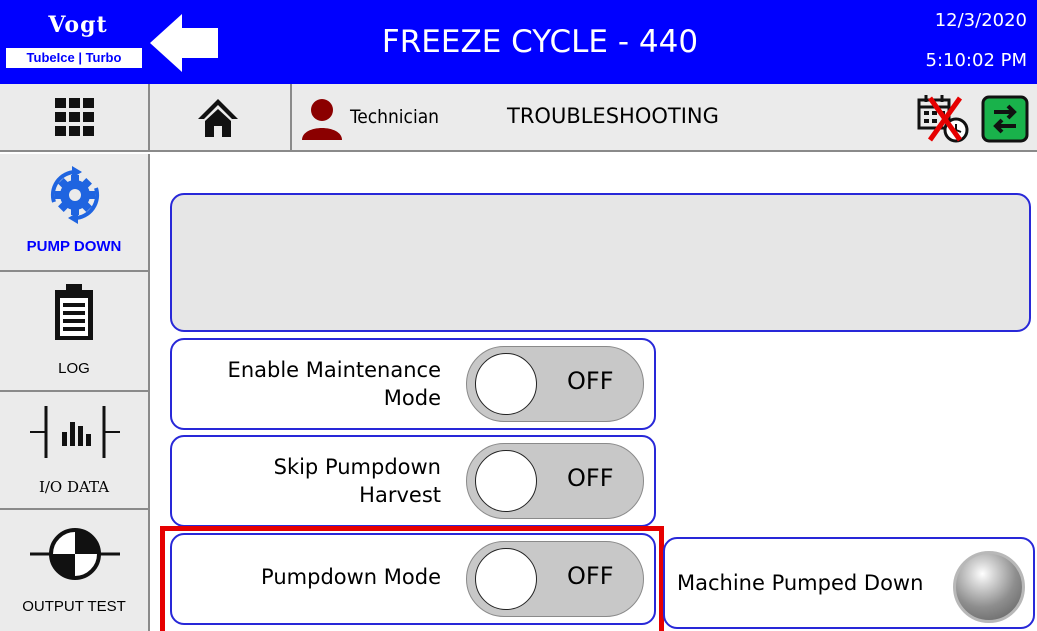 The height and width of the screenshot is (631, 1037). Describe the element at coordinates (357, 467) in the screenshot. I see `skip-pumpdown-label-line1: Skip Pumpdown` at that location.